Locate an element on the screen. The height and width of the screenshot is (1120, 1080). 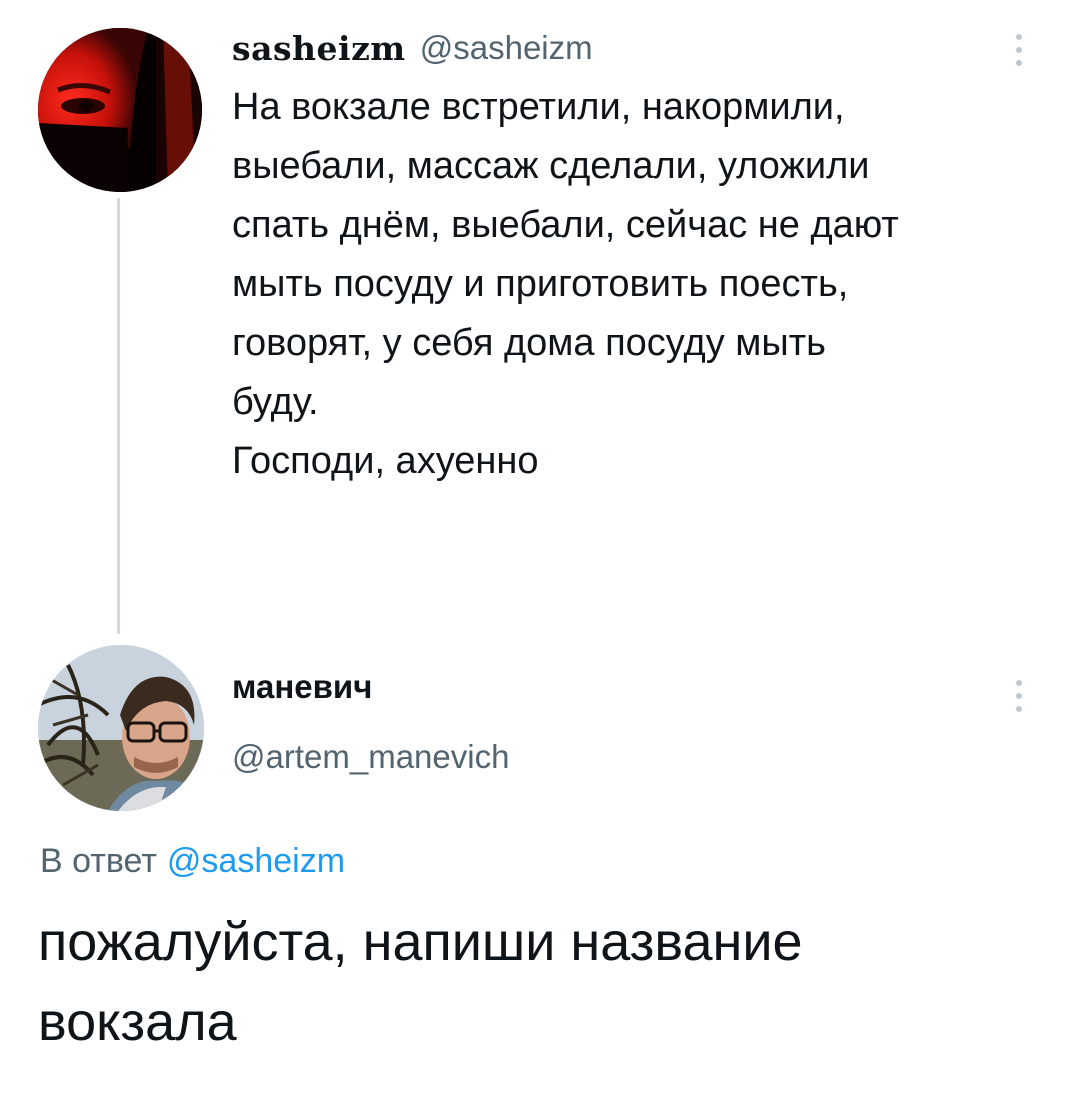
reply-to-mention-link: @sasheizm is located at coordinates (256, 861).